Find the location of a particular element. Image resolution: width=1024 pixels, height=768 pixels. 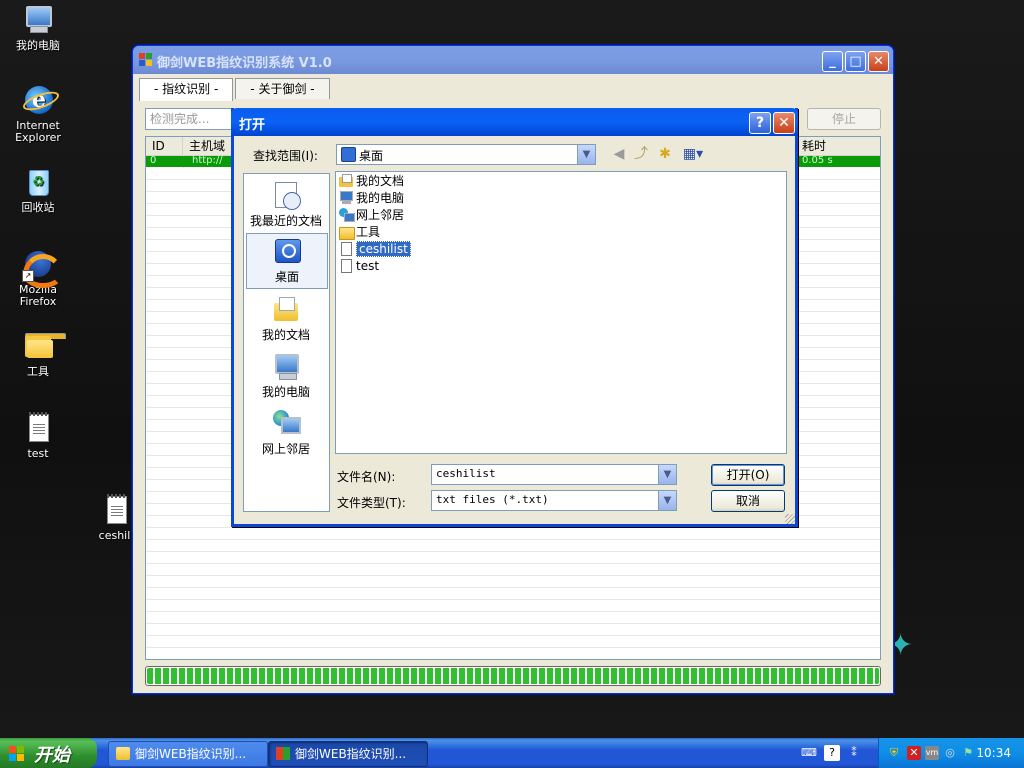

place-network: 网上邻居 is located at coordinates (286, 433).